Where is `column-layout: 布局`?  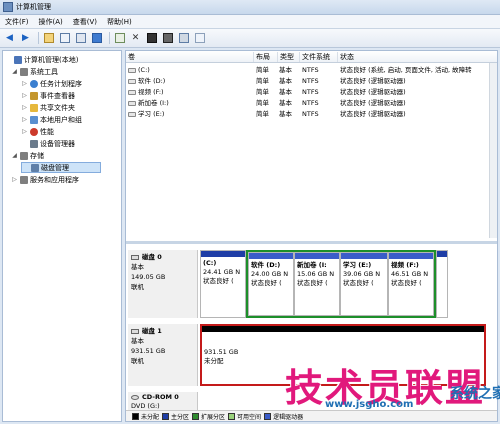
column-layout: 布局 is located at coordinates (266, 57).